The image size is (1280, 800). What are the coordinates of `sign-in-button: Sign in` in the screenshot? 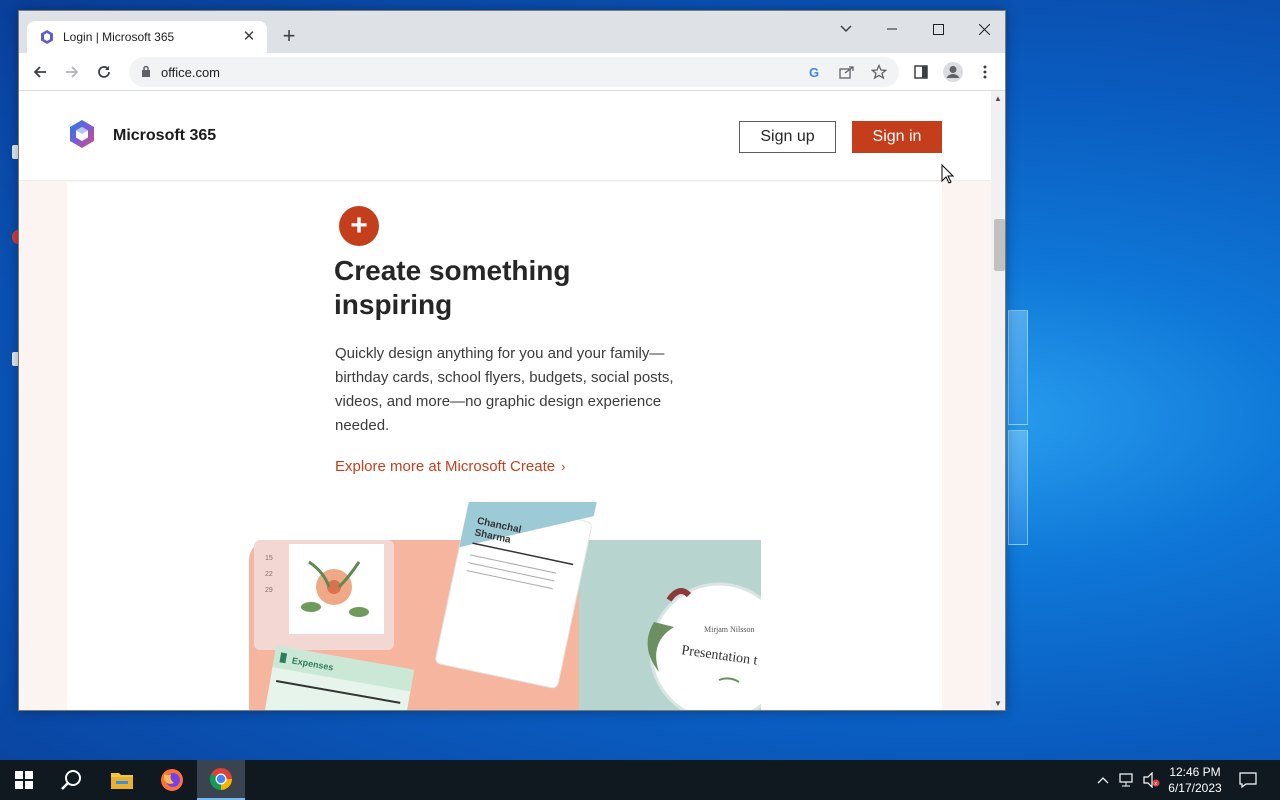 It's located at (897, 137).